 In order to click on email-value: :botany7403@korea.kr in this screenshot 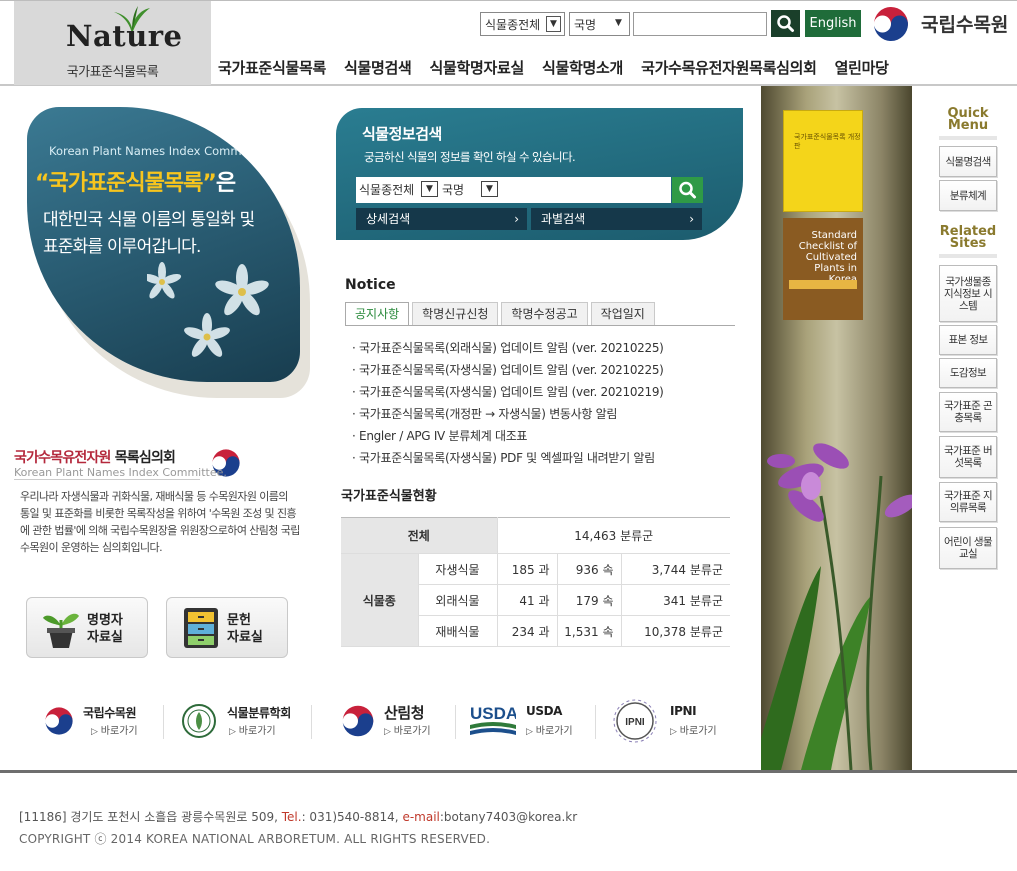, I will do `click(508, 817)`.